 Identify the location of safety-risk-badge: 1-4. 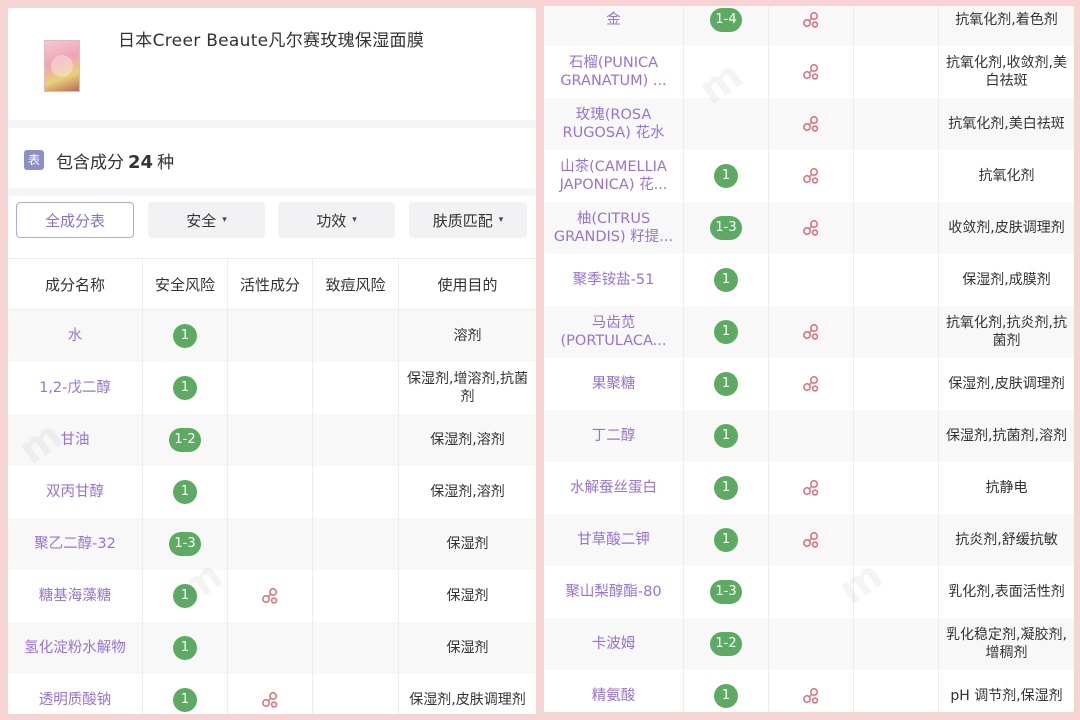
(726, 20).